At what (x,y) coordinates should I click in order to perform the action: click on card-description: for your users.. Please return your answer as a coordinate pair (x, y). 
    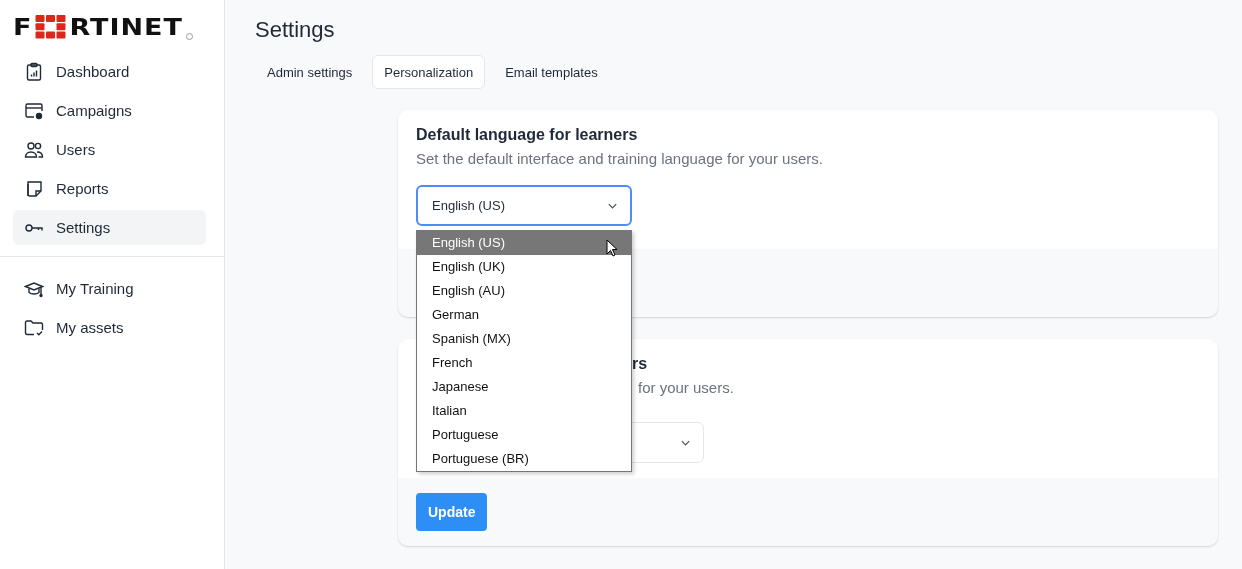
    Looking at the image, I should click on (686, 387).